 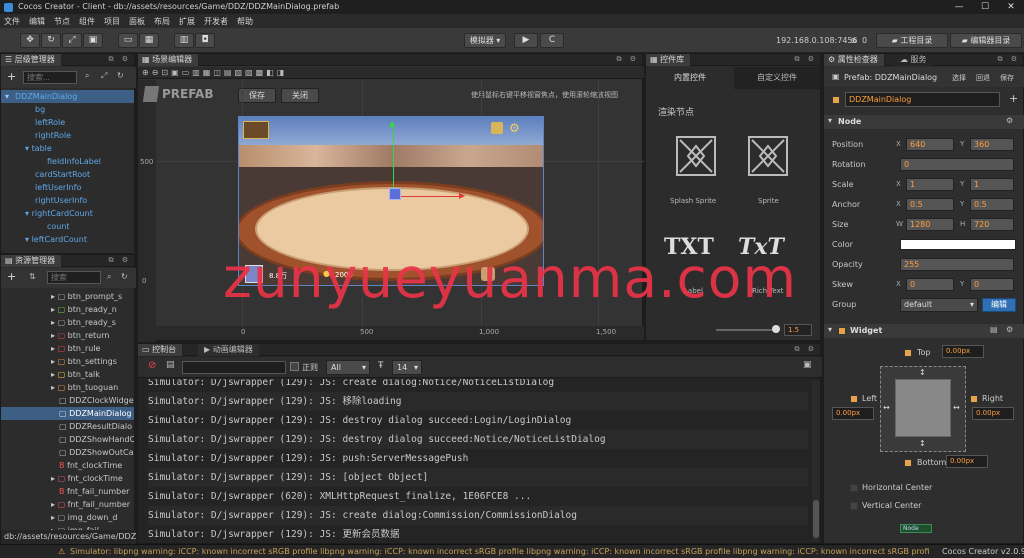 What do you see at coordinates (993, 413) in the screenshot?
I see `align-right-input: 0.00px` at bounding box center [993, 413].